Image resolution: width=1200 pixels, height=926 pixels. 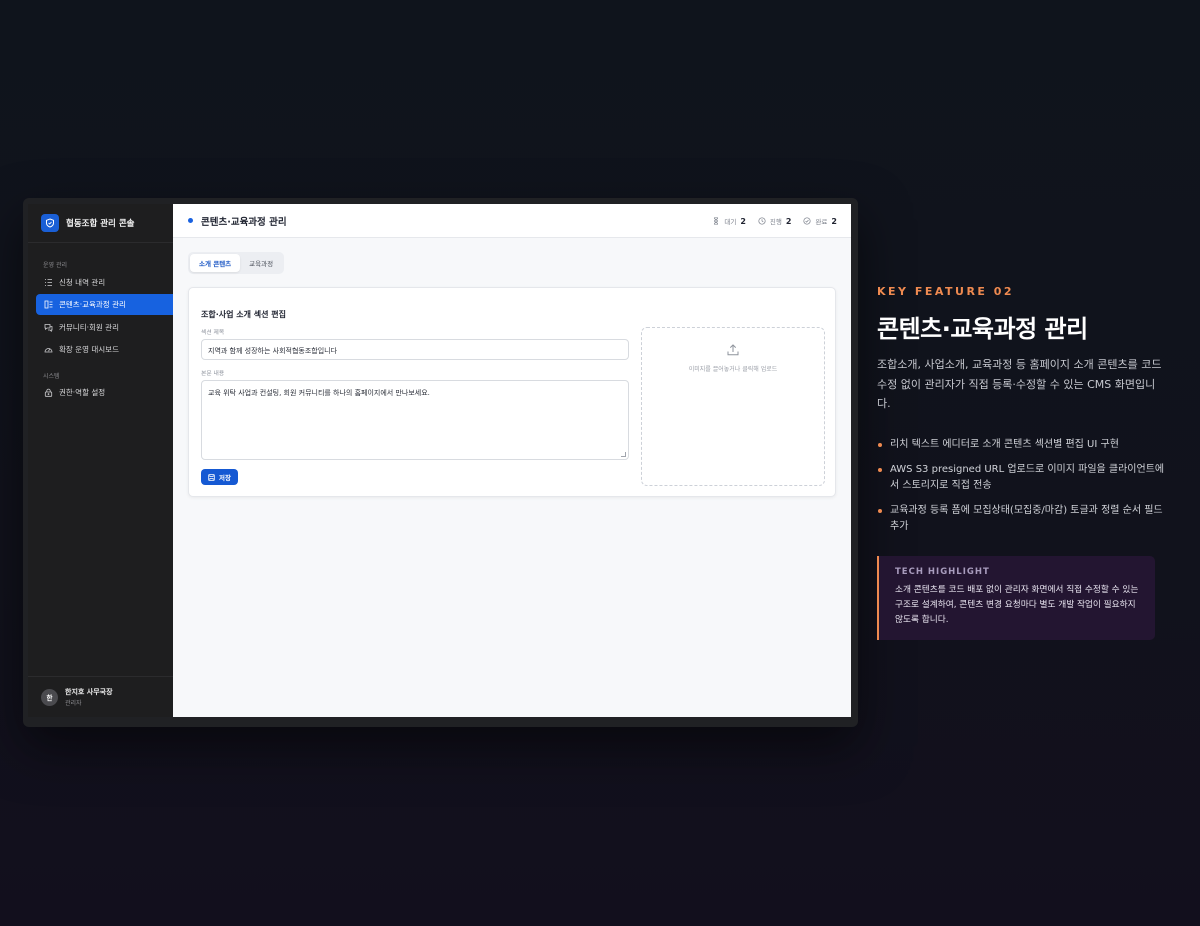 I want to click on chat-icon, so click(x=48, y=327).